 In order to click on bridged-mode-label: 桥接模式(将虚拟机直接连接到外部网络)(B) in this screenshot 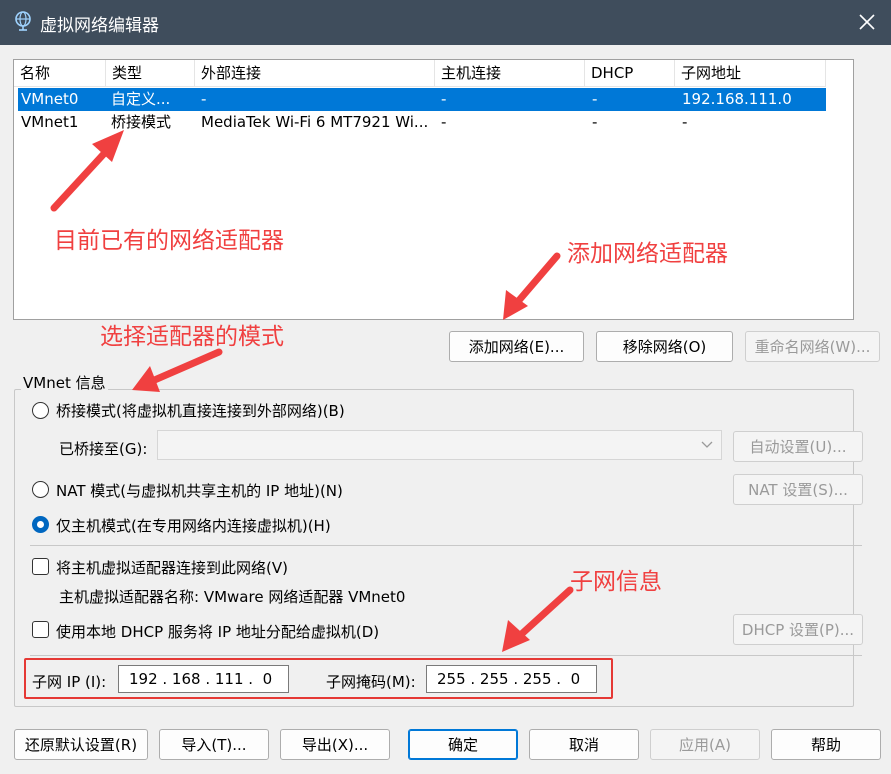, I will do `click(200, 410)`.